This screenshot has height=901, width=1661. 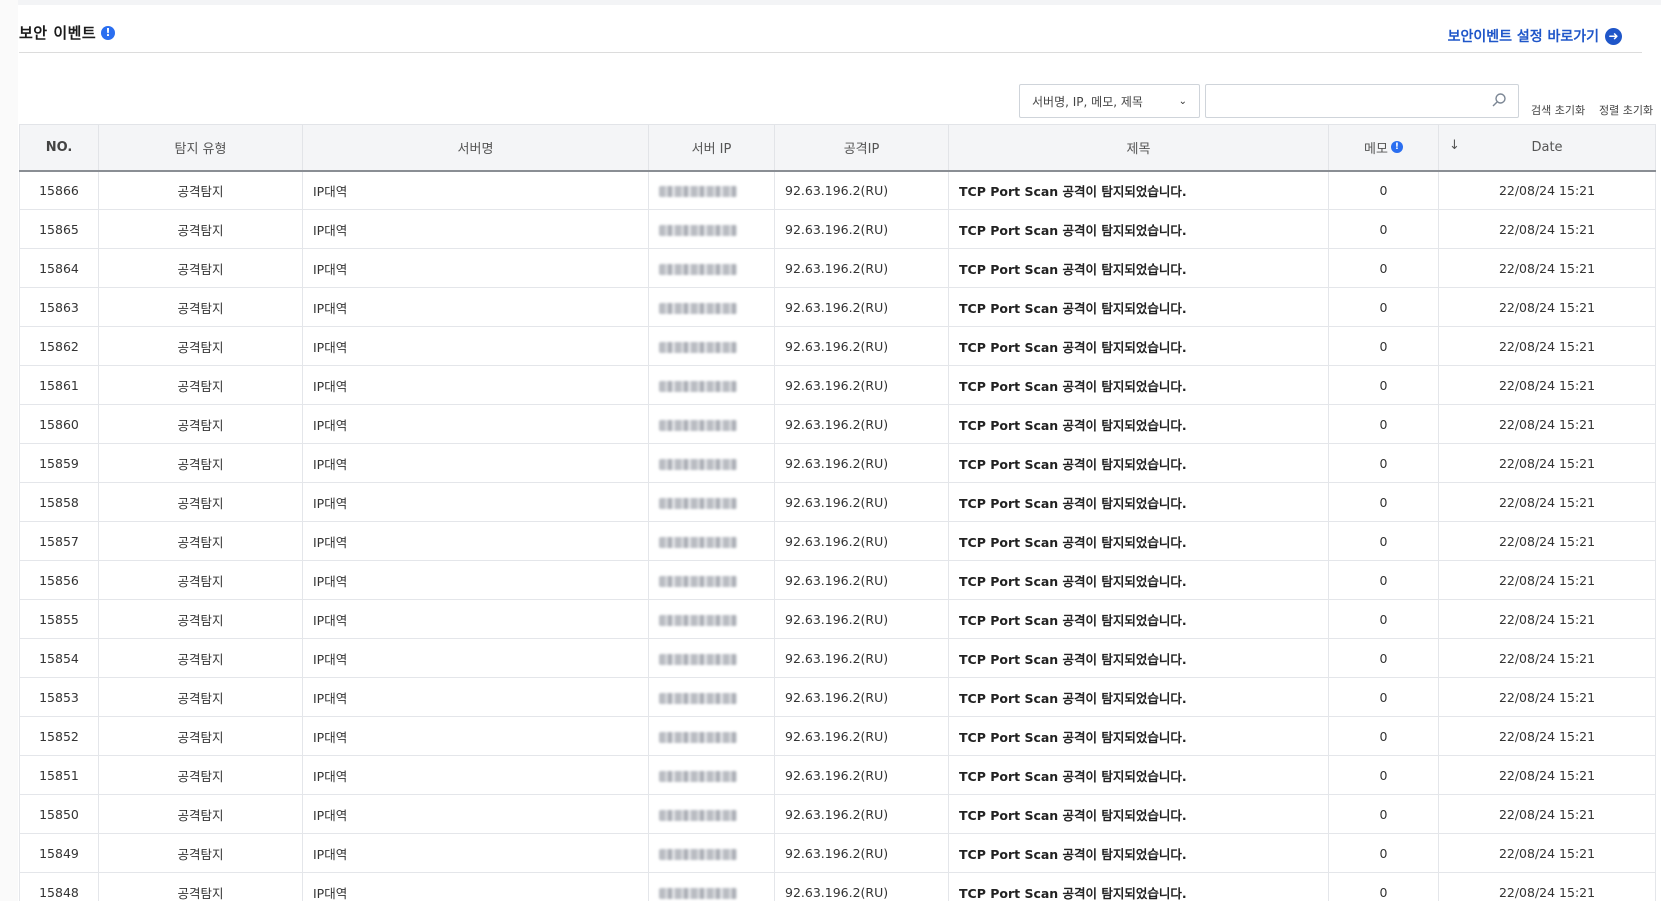 What do you see at coordinates (1396, 147) in the screenshot?
I see `memo-info-icon: !` at bounding box center [1396, 147].